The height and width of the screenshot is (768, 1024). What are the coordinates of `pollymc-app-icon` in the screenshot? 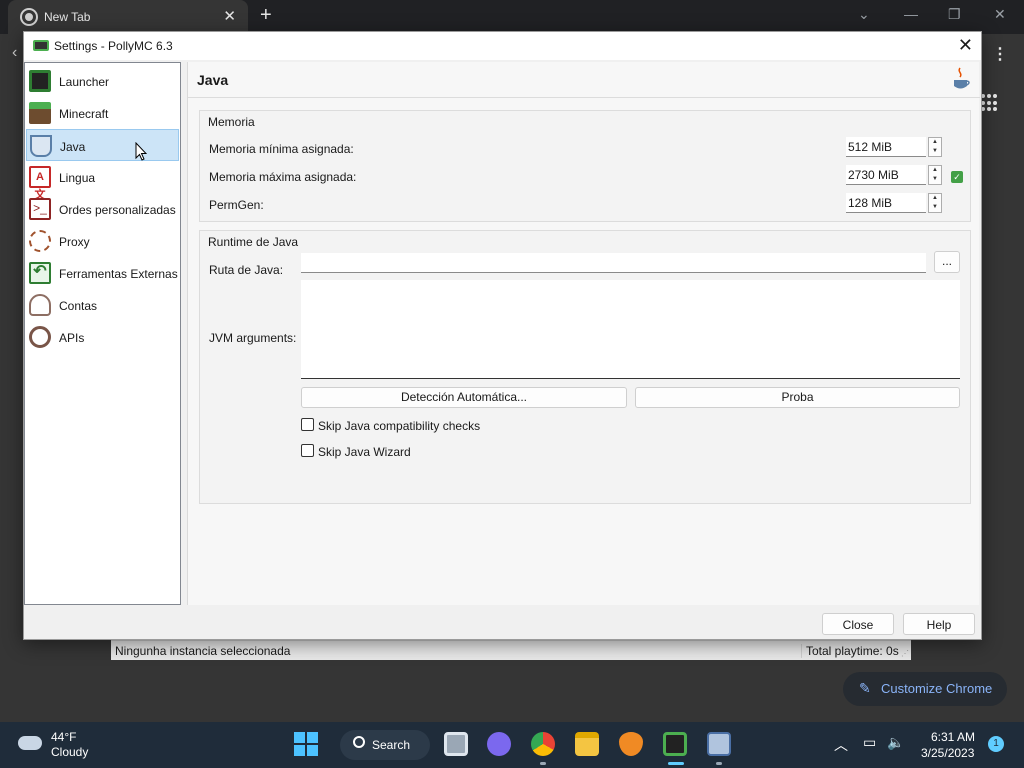 It's located at (41, 45).